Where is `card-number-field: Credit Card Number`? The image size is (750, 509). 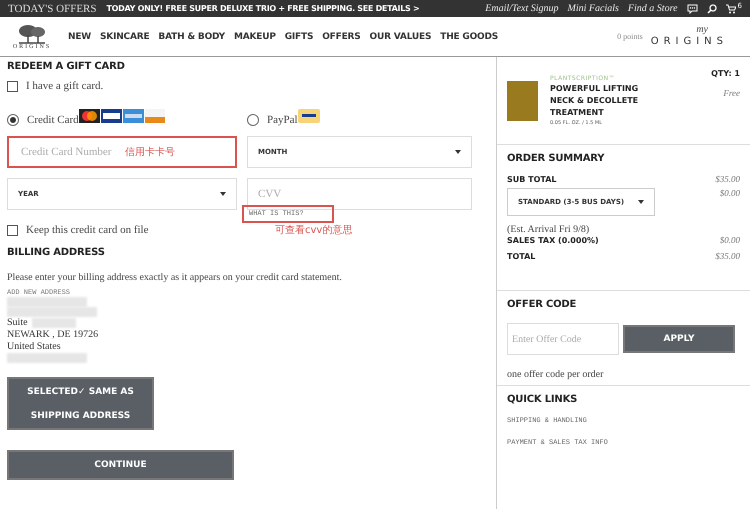
card-number-field: Credit Card Number is located at coordinates (68, 152).